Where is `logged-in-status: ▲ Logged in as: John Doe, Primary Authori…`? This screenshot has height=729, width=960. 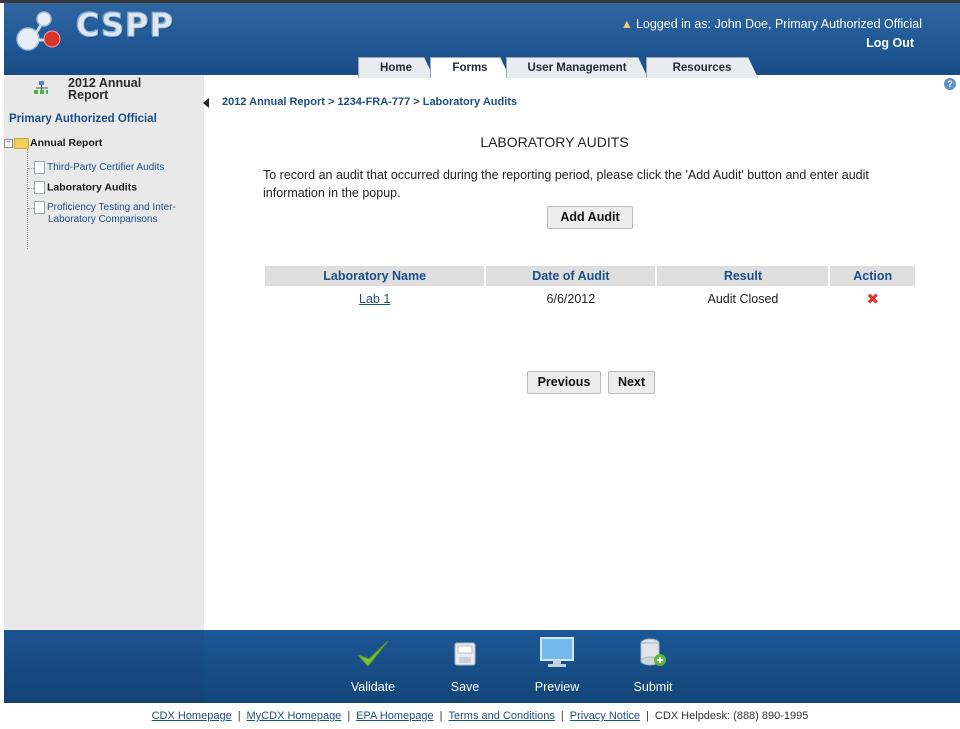
logged-in-status: ▲ Logged in as: John Doe, Primary Authori… is located at coordinates (771, 24).